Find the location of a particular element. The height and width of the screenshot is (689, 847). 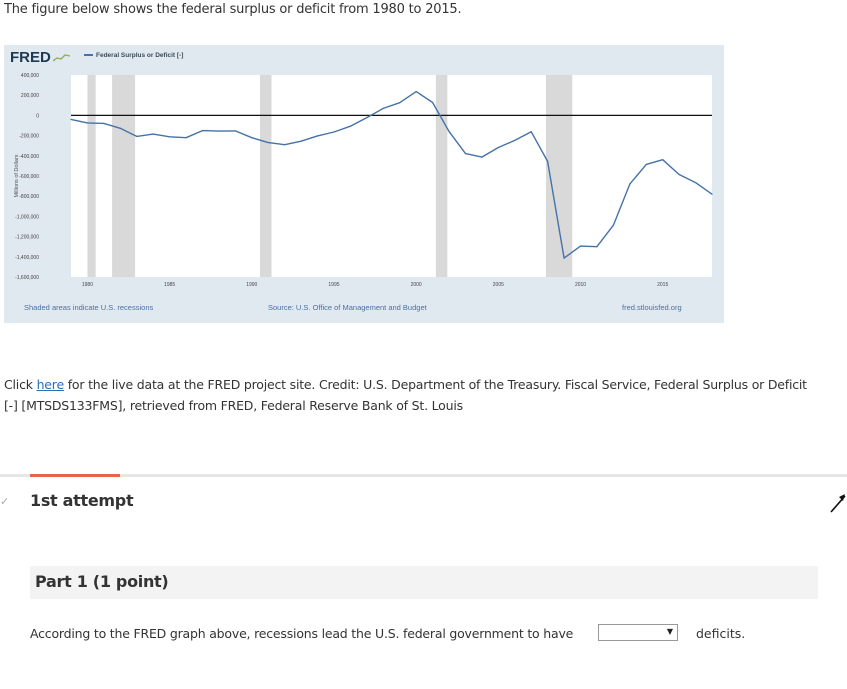

y-tick-label: -600,000 is located at coordinates (29, 177).